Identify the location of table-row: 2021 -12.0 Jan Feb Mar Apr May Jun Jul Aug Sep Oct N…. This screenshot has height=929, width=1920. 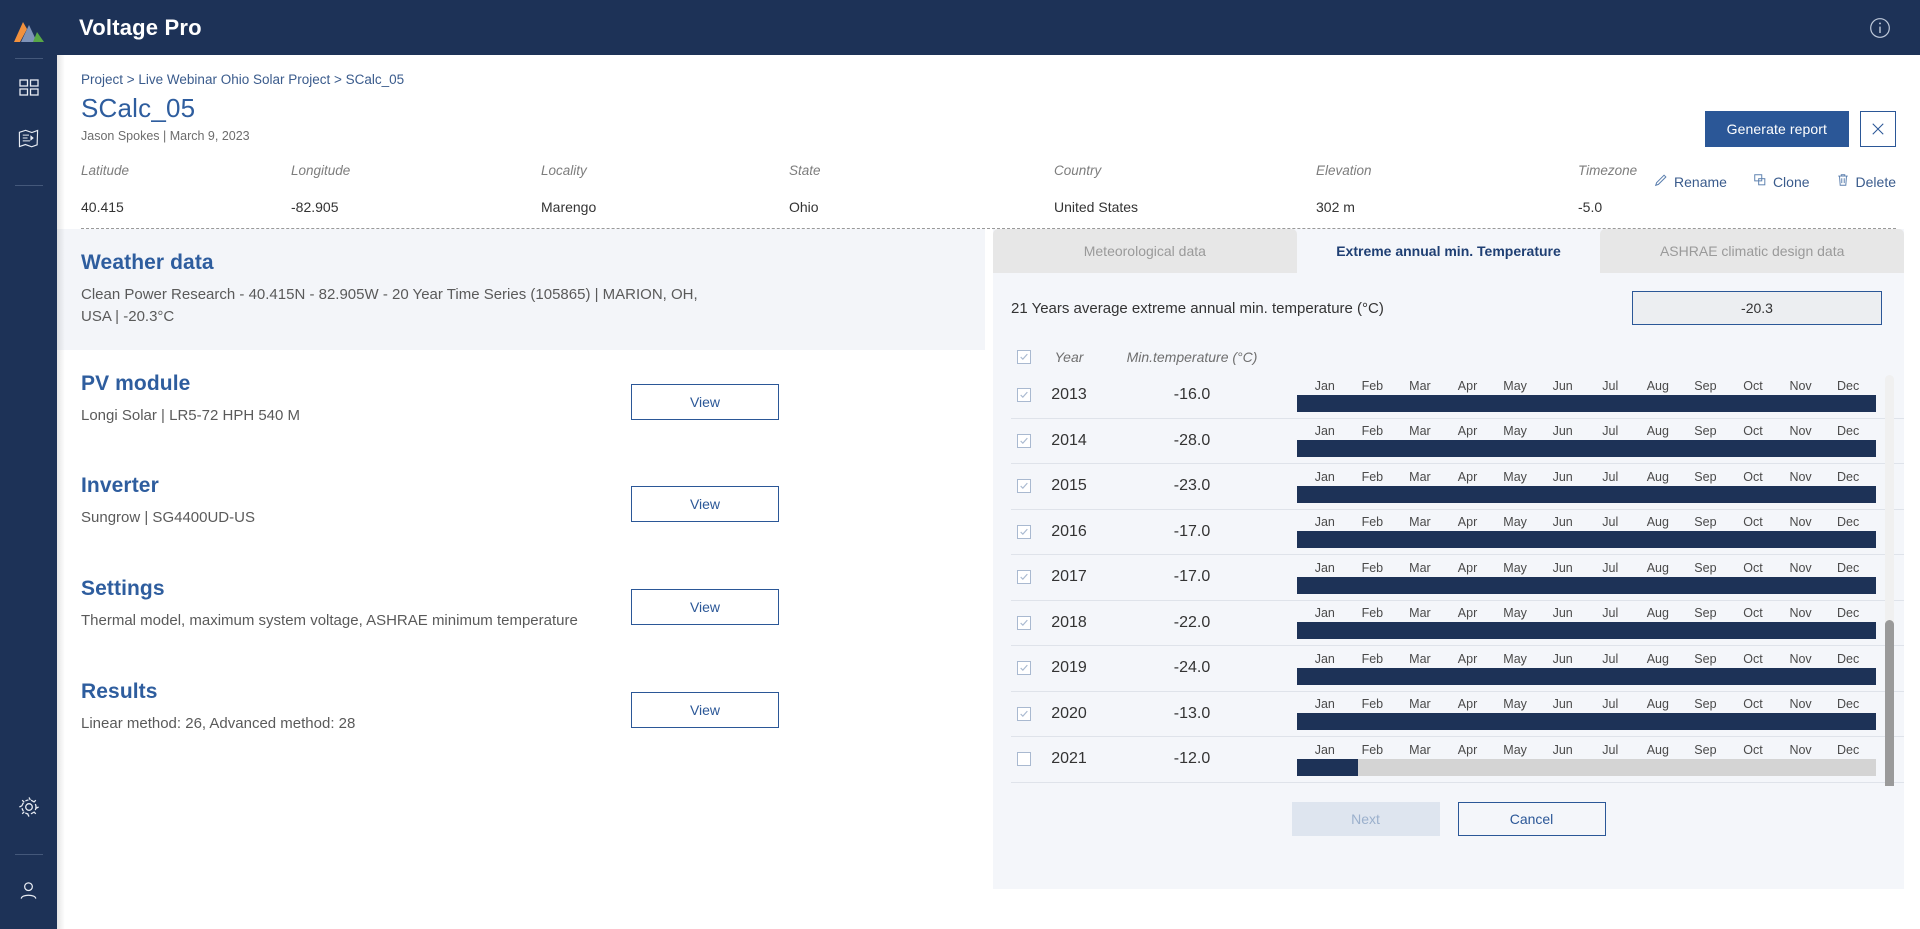
(1457, 760).